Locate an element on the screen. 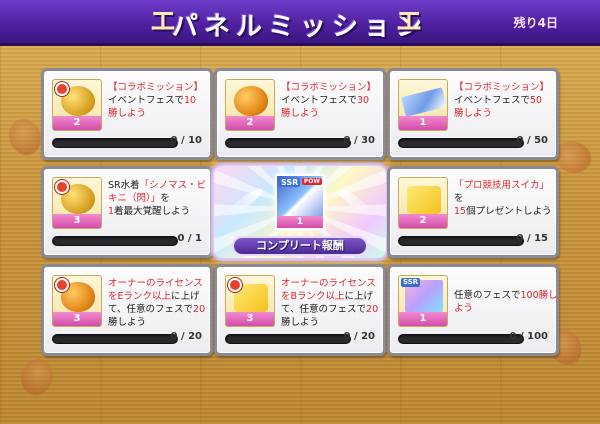 The height and width of the screenshot is (424, 600). title-deco-right: エ is located at coordinates (409, 22).